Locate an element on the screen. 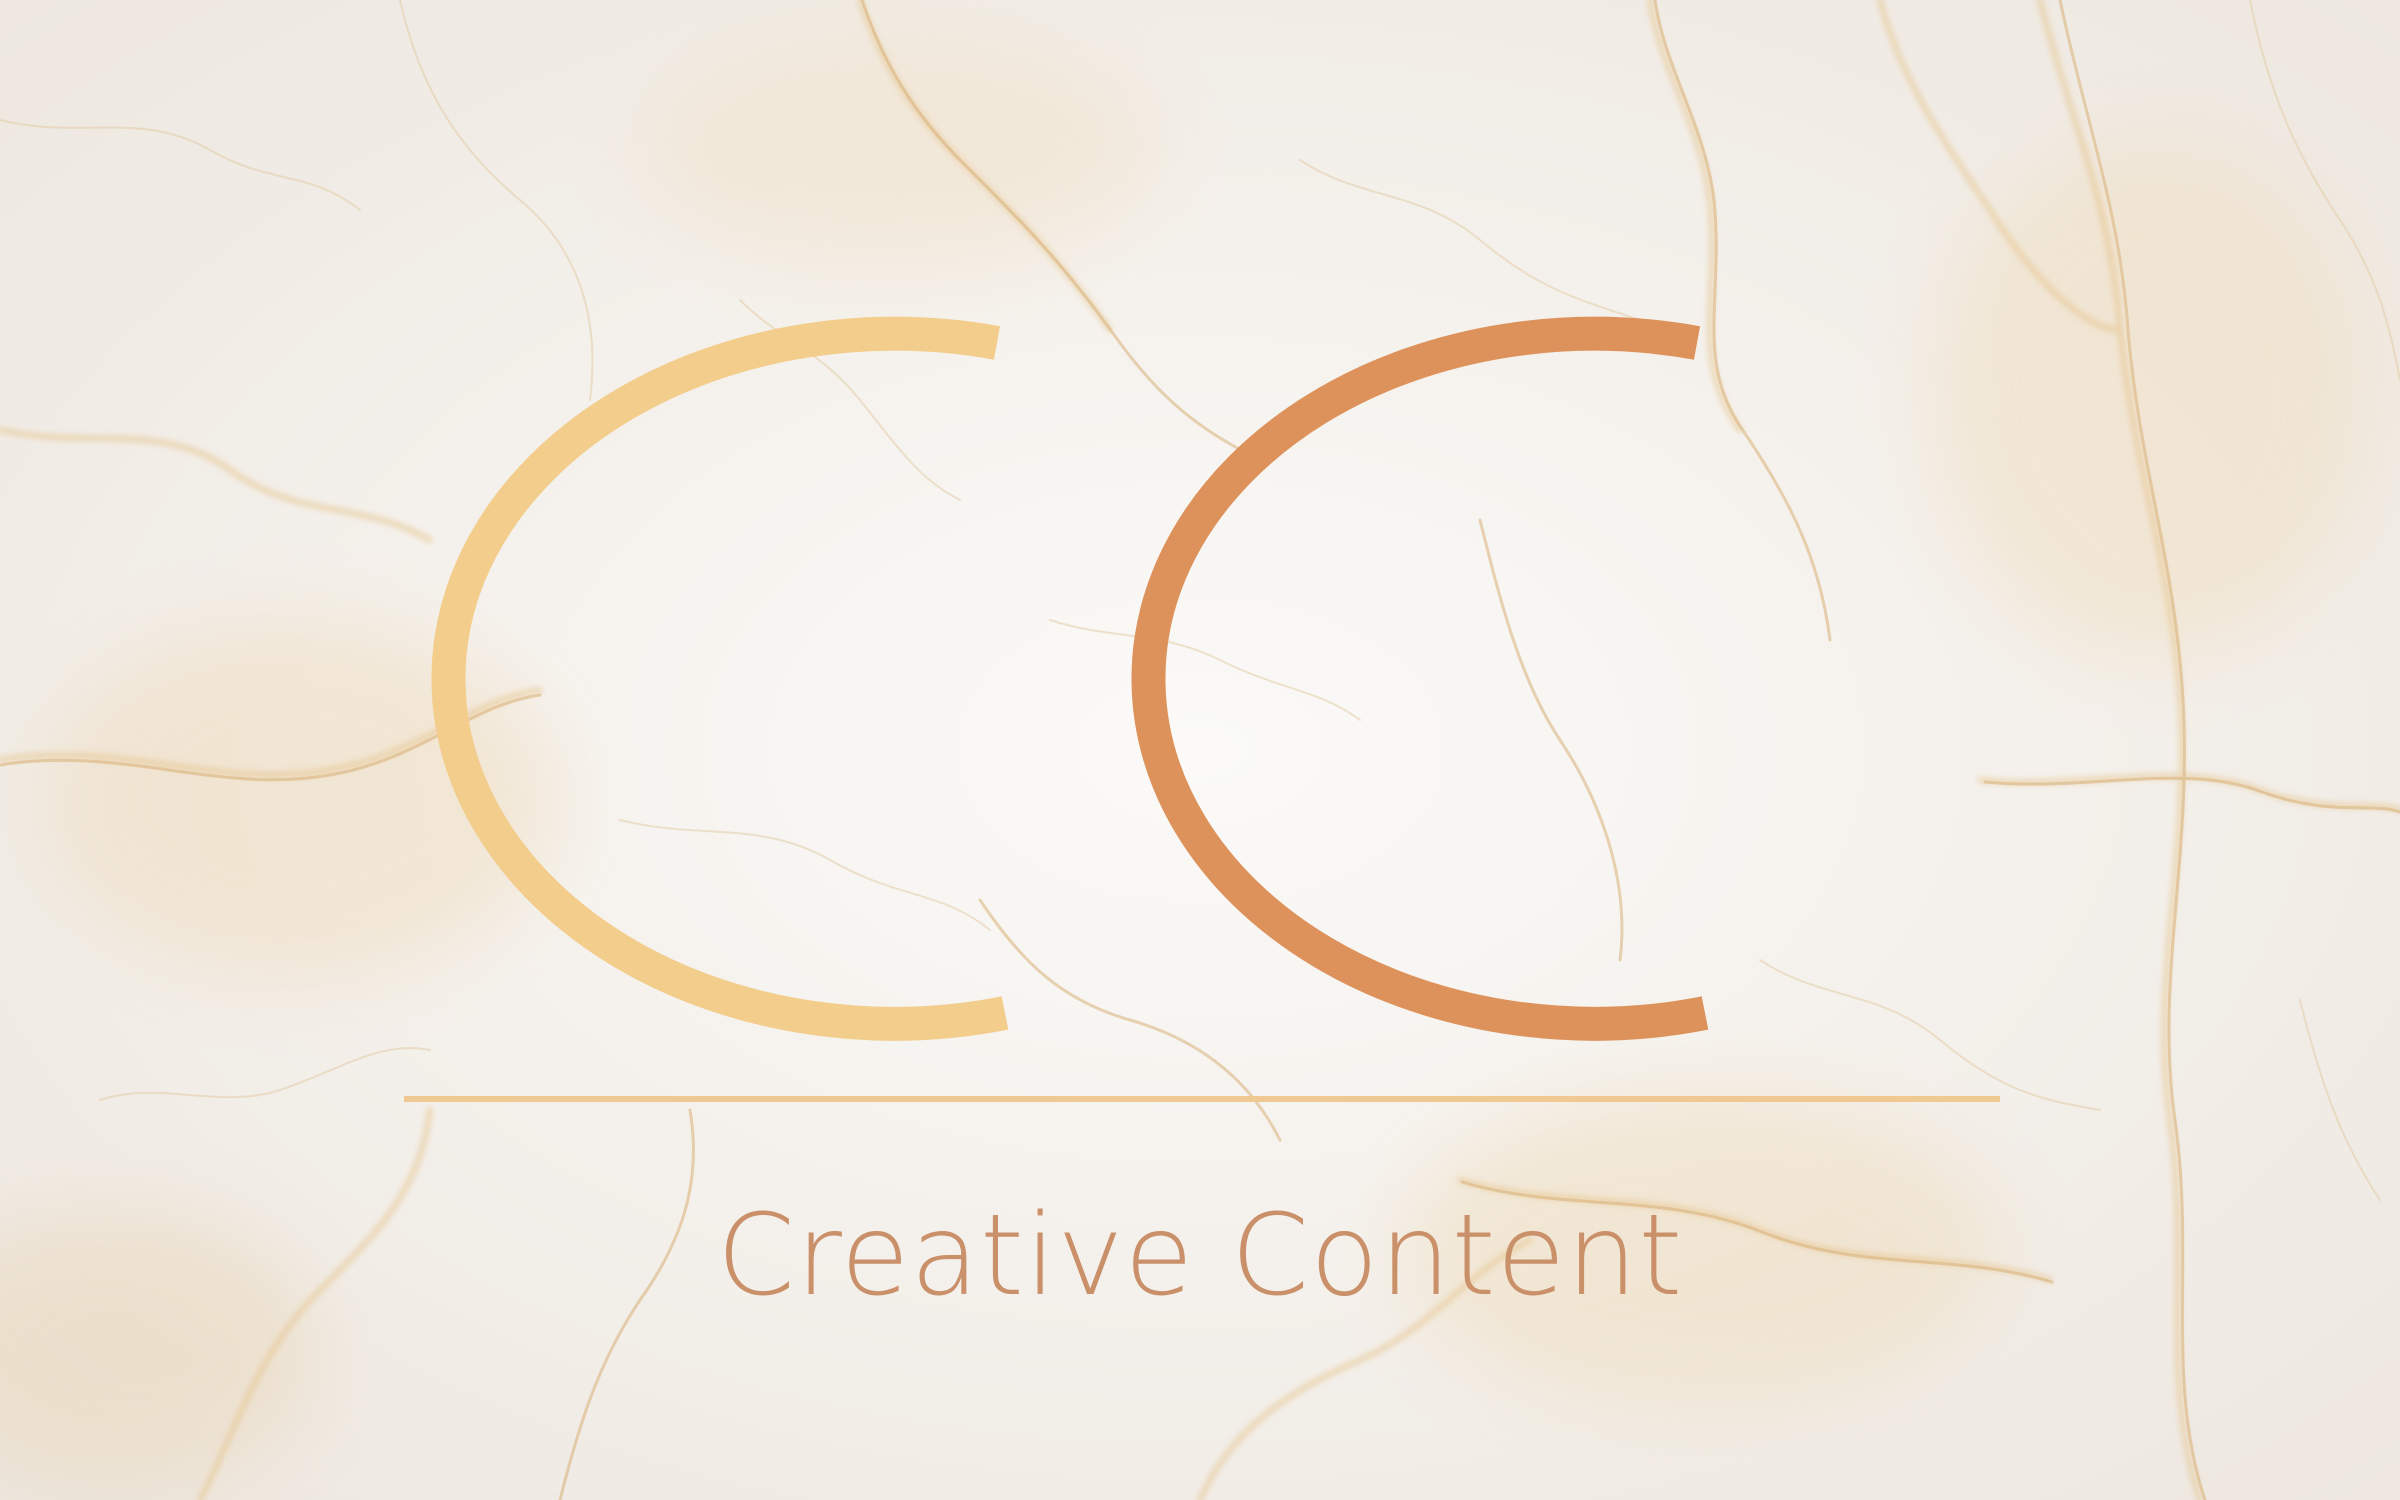 The width and height of the screenshot is (2400, 1500). letter-c-right-icon is located at coordinates (1420, 678).